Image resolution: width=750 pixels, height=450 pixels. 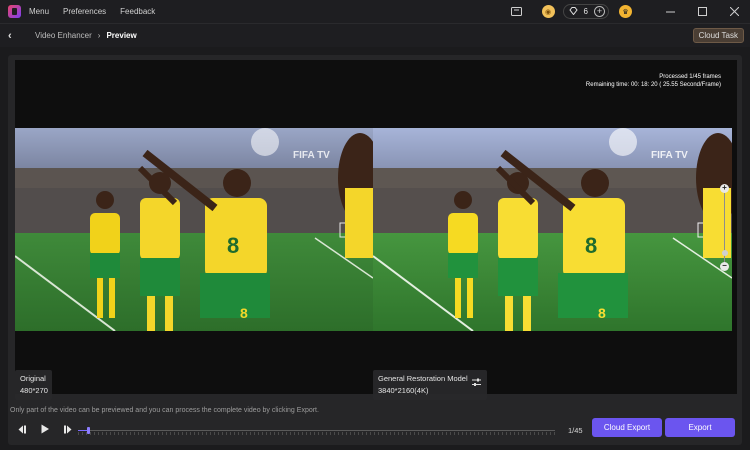 I want to click on timeline-ticks, so click(x=316, y=433).